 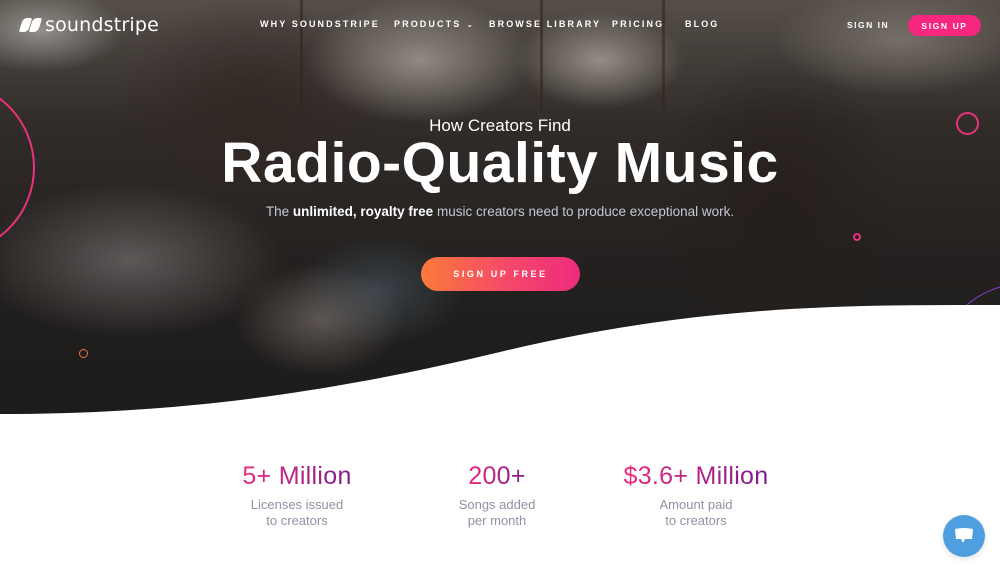 What do you see at coordinates (500, 163) in the screenshot?
I see `hero-headline: Radio-Quality Music` at bounding box center [500, 163].